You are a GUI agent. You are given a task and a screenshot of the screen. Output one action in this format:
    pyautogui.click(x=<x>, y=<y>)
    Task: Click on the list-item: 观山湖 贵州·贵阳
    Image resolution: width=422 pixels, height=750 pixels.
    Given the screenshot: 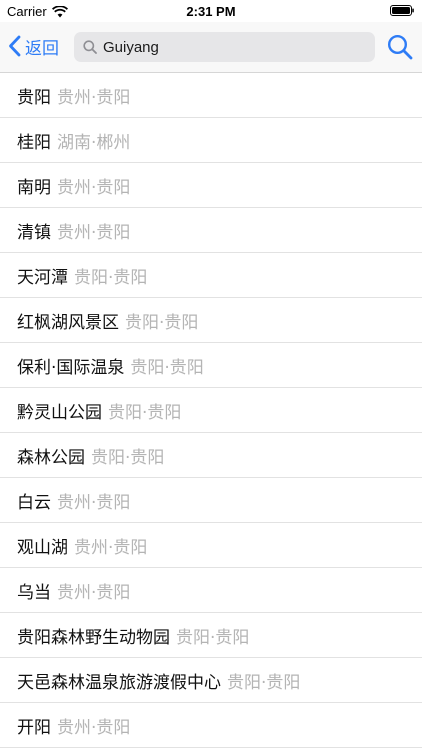 What is the action you would take?
    pyautogui.click(x=211, y=545)
    